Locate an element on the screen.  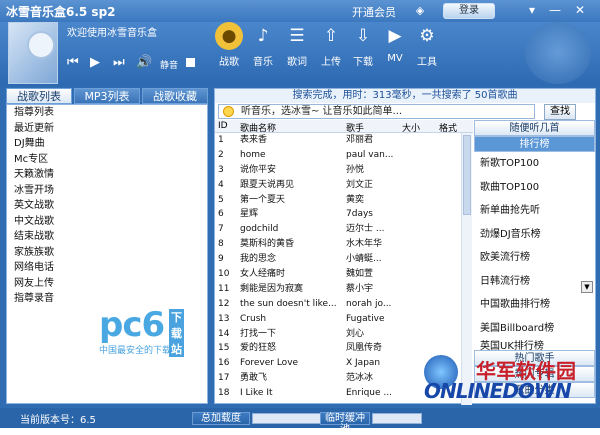
lyrics-icon: ☰ is located at coordinates (297, 36).